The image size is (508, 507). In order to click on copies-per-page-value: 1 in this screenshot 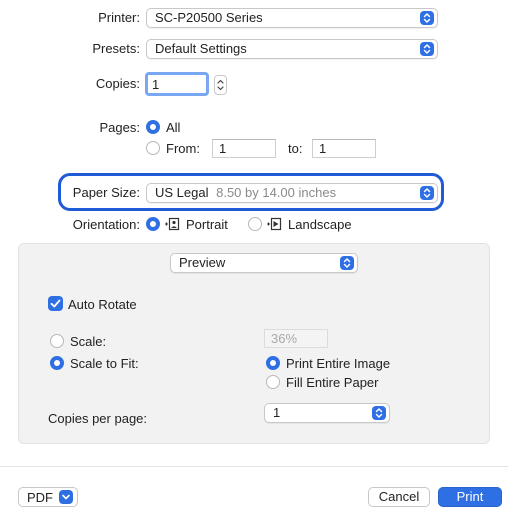, I will do `click(277, 412)`.